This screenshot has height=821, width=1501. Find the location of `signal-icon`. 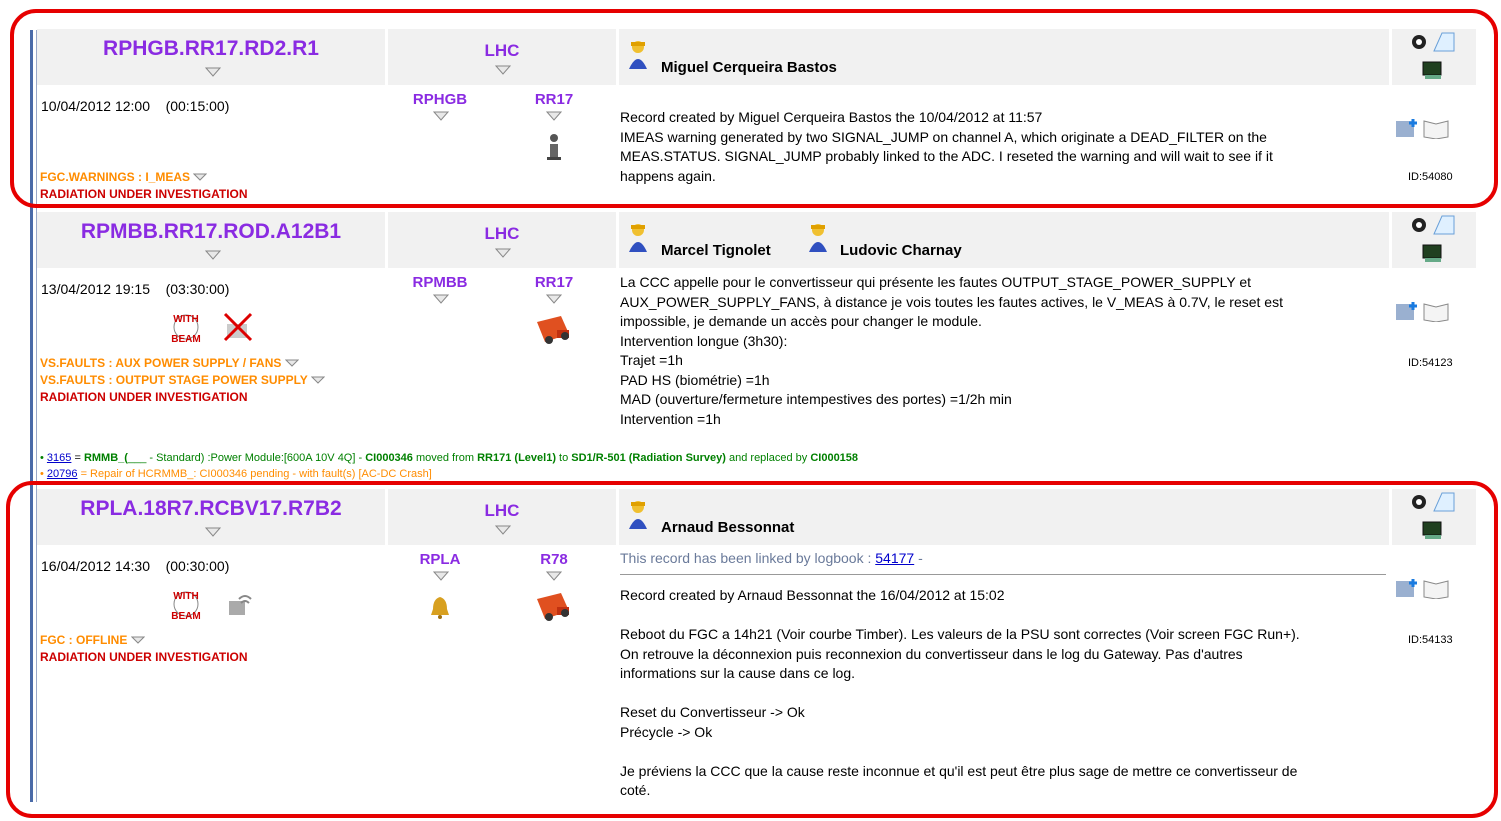

signal-icon is located at coordinates (240, 605).